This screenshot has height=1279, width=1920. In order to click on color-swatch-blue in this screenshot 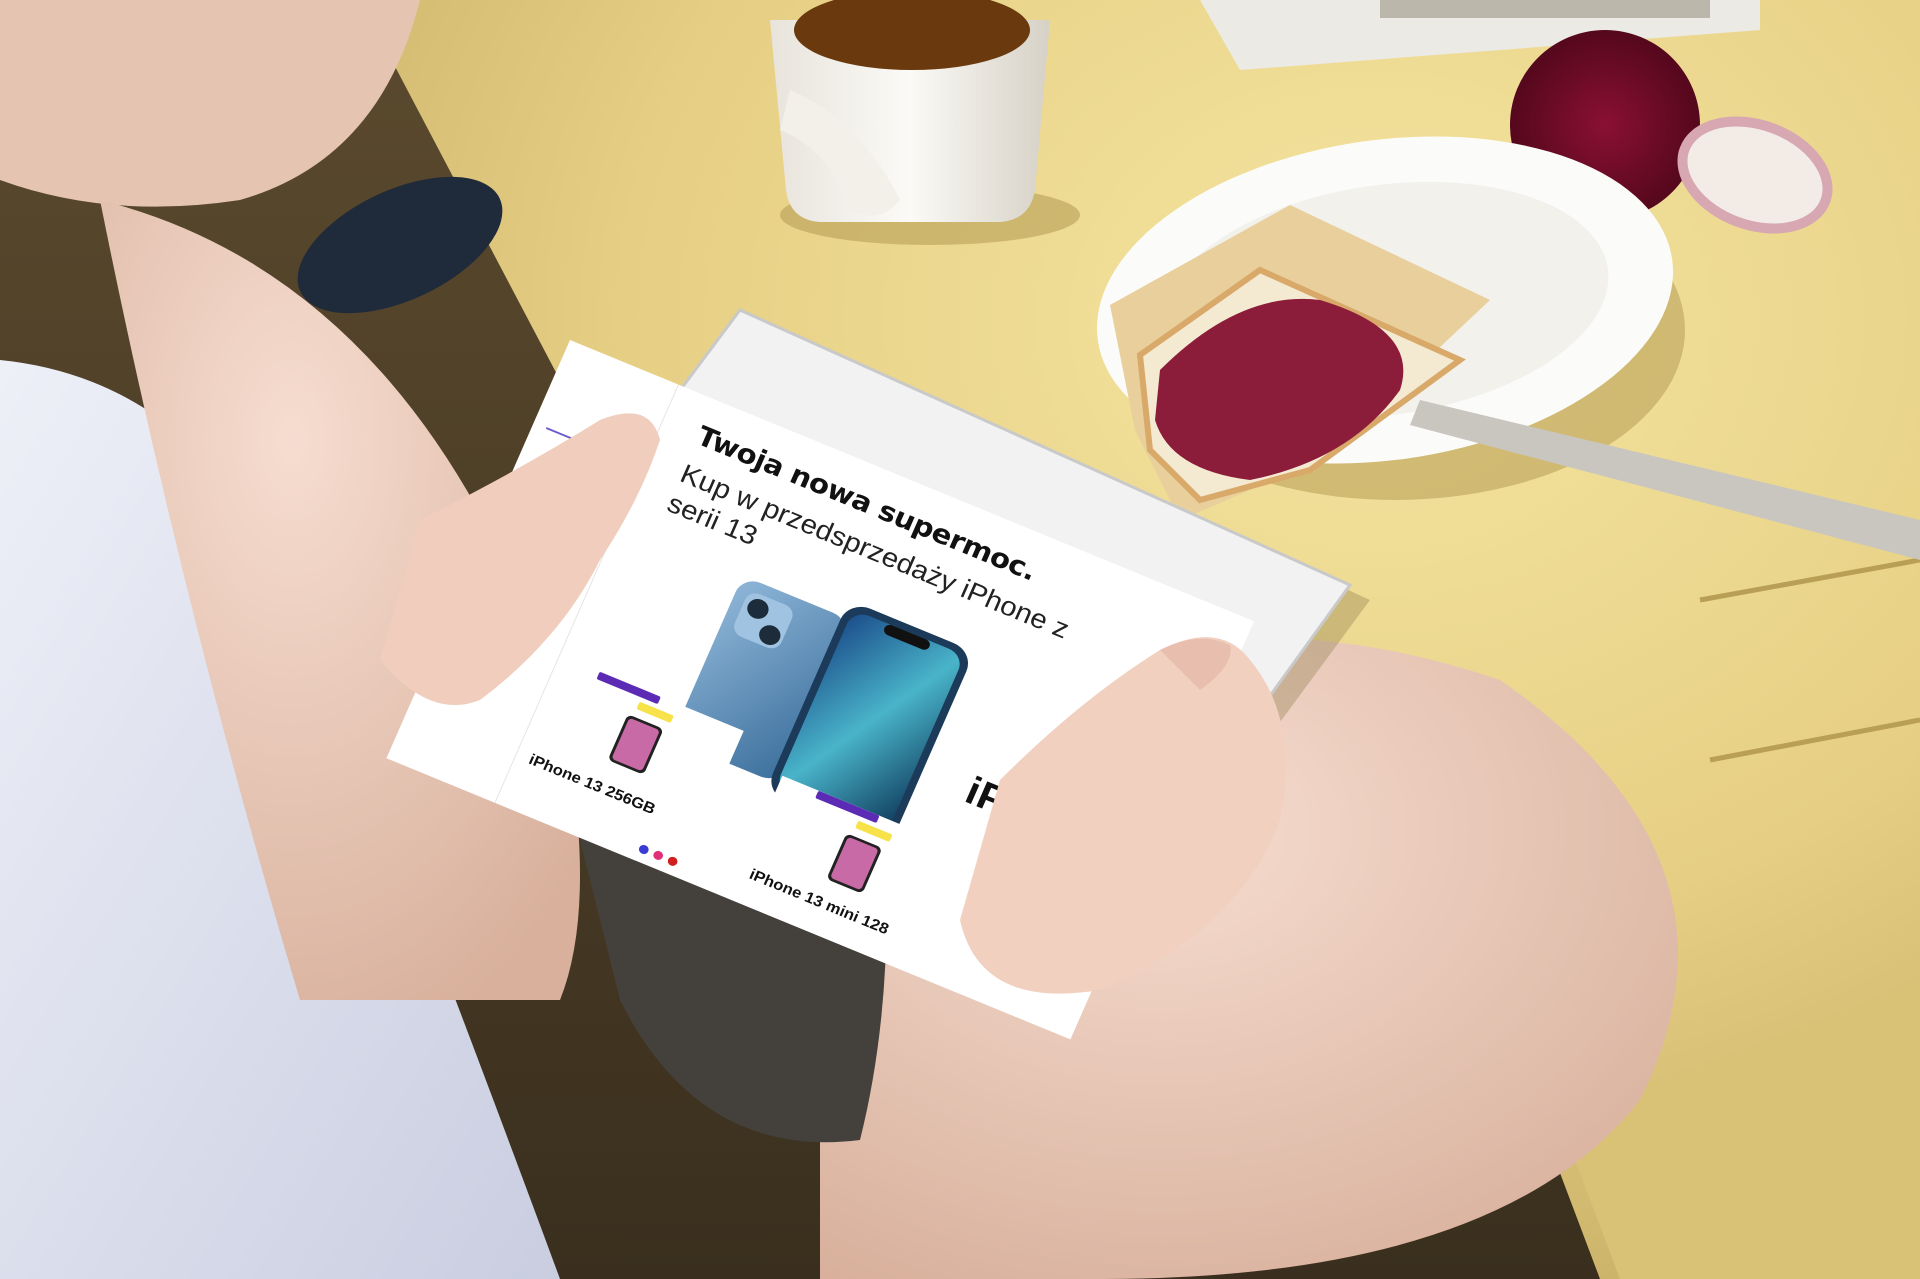, I will do `click(644, 849)`.